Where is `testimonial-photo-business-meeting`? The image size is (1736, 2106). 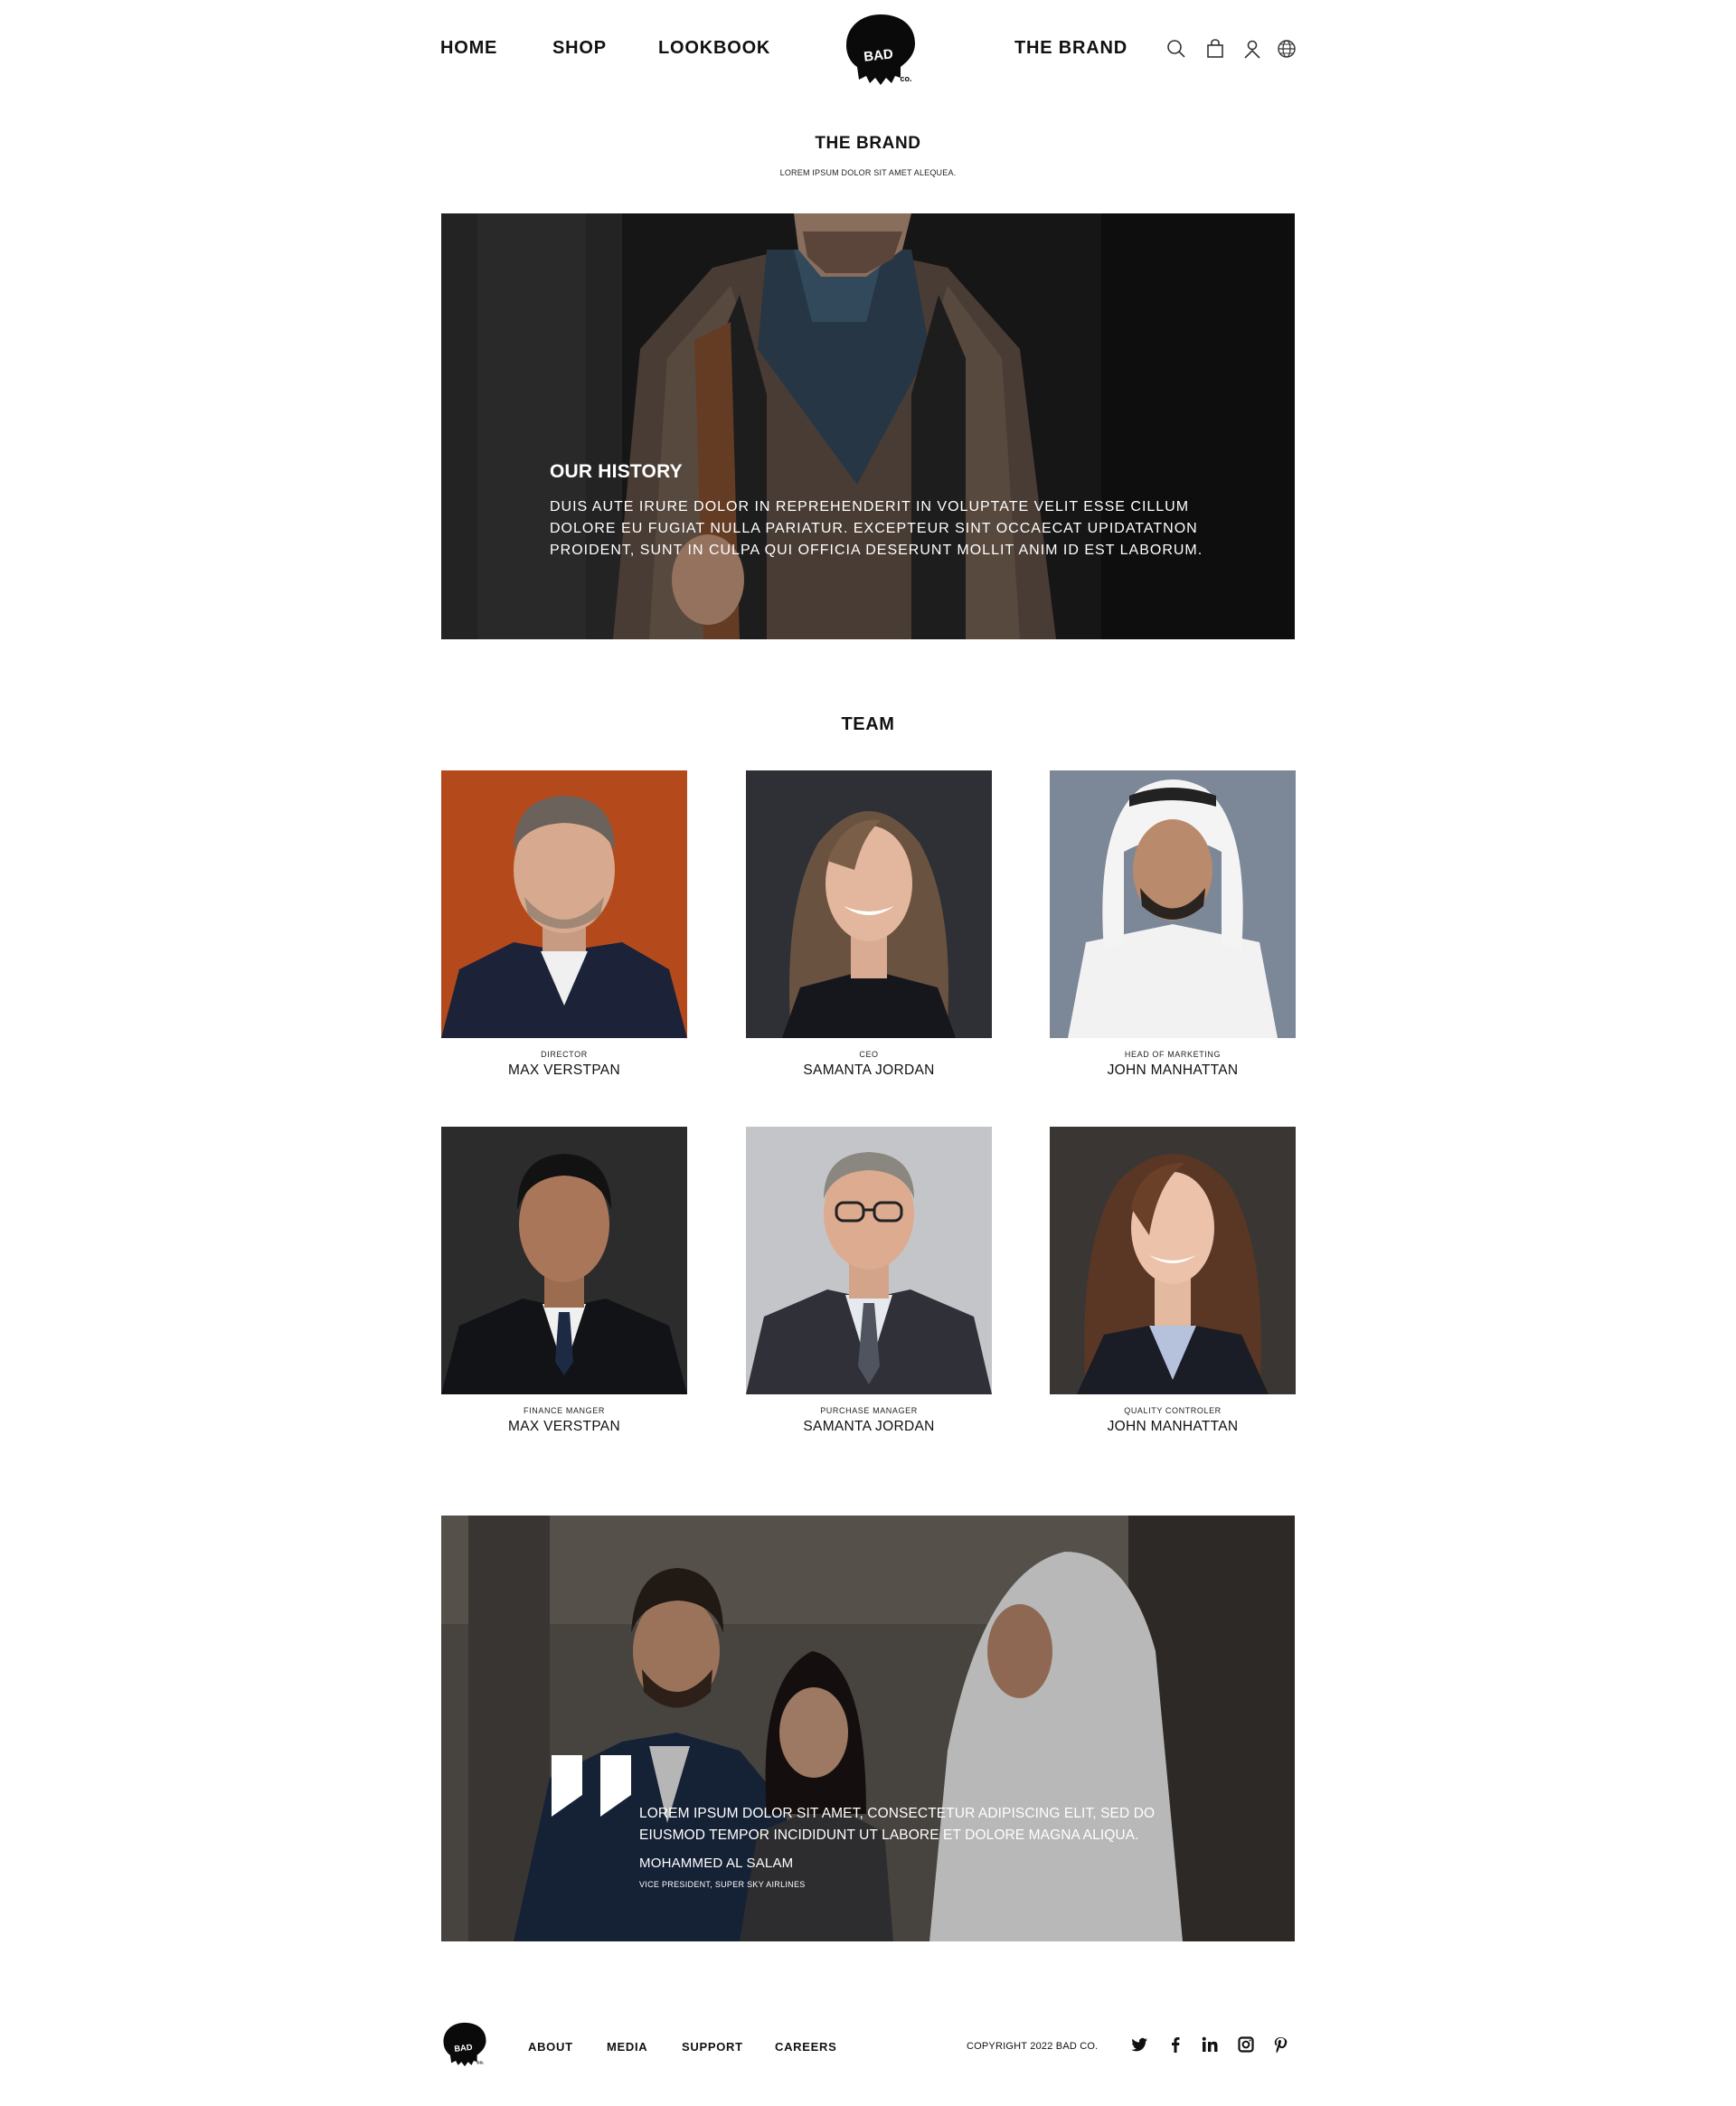
testimonial-photo-business-meeting is located at coordinates (868, 1728).